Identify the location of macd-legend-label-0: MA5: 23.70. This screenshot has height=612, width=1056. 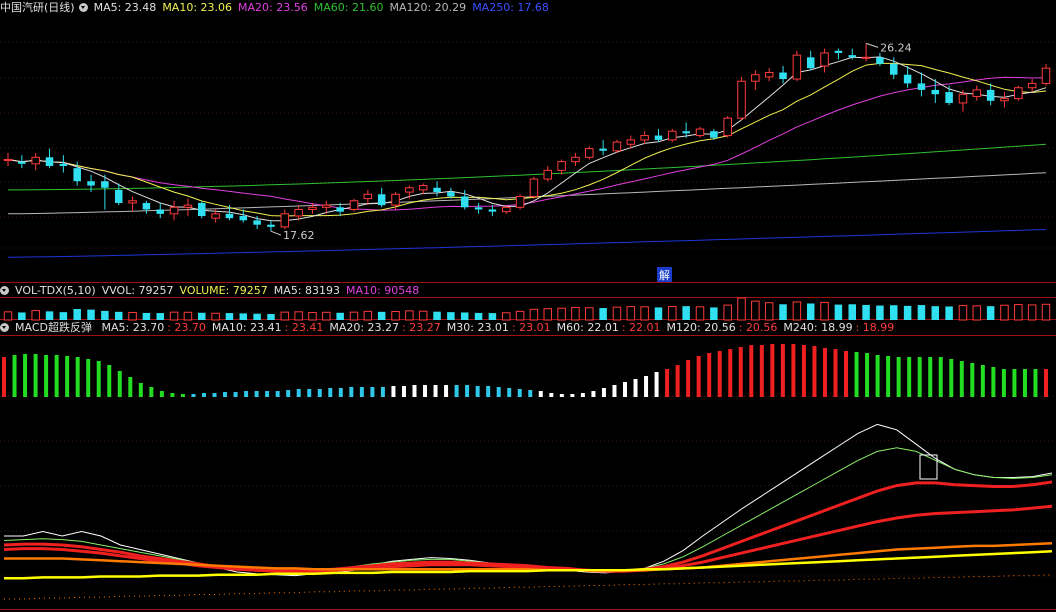
(133, 327).